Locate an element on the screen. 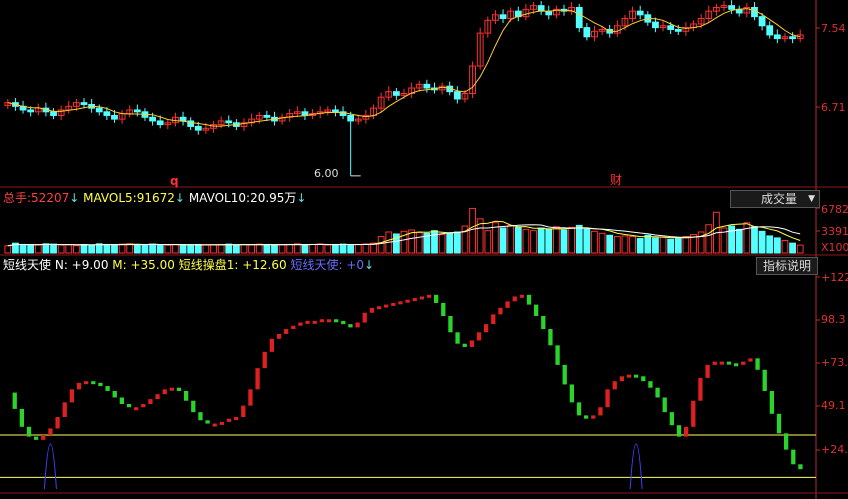 Image resolution: width=848 pixels, height=499 pixels. volume-axis-unit: X100 is located at coordinates (834, 247).